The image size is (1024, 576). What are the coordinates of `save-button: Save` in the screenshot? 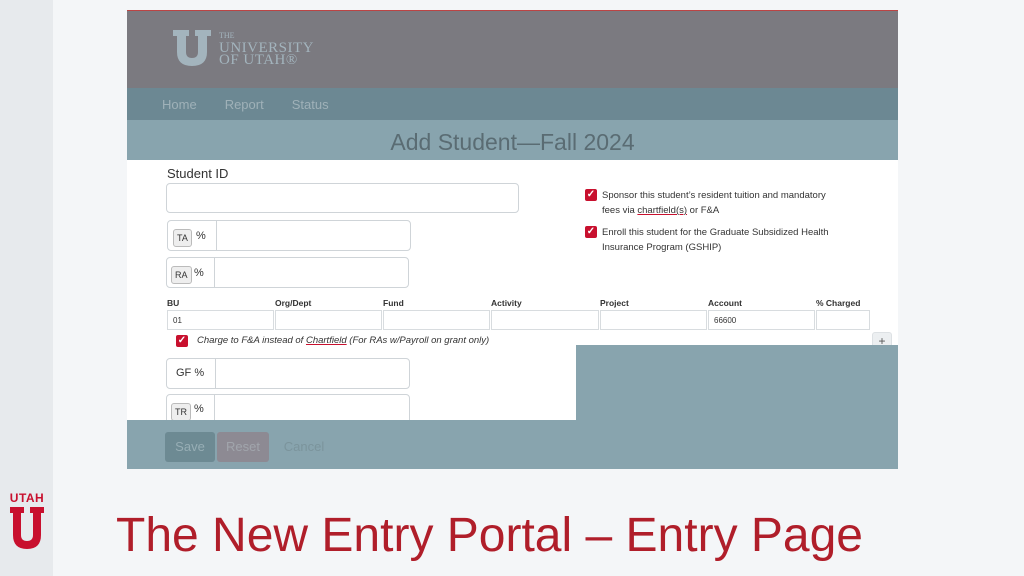 It's located at (190, 447).